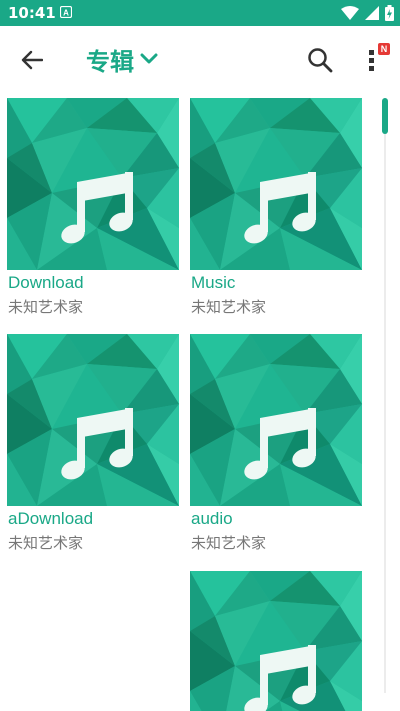 This screenshot has width=400, height=711. Describe the element at coordinates (212, 518) in the screenshot. I see `album-title: audio` at that location.